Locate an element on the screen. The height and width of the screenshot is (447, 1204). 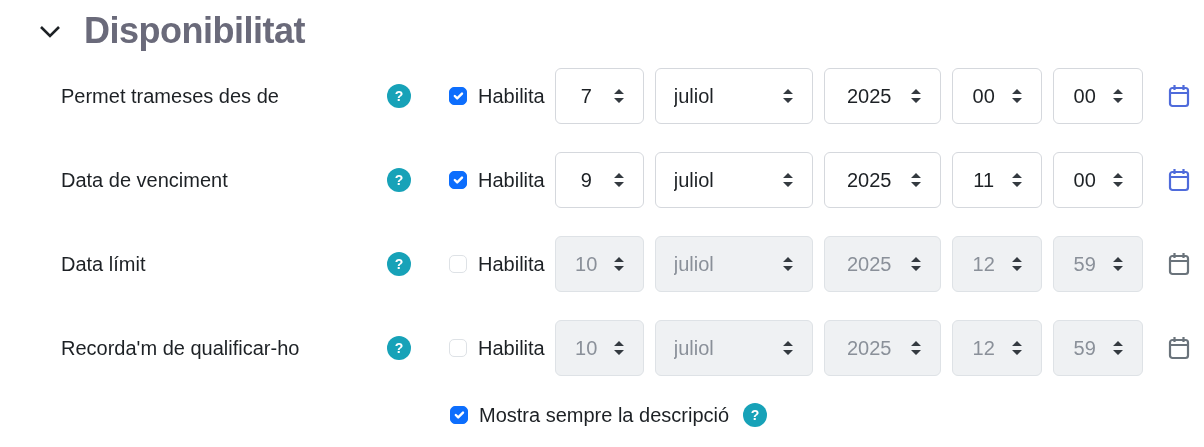
field-label: Data límit is located at coordinates (103, 264).